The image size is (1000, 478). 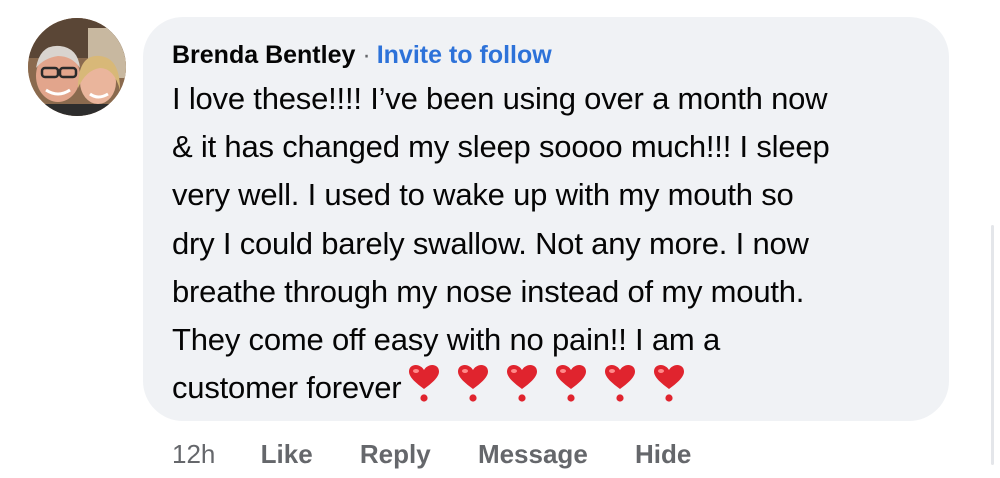 What do you see at coordinates (263, 55) in the screenshot?
I see `author-name: Brenda Bentley` at bounding box center [263, 55].